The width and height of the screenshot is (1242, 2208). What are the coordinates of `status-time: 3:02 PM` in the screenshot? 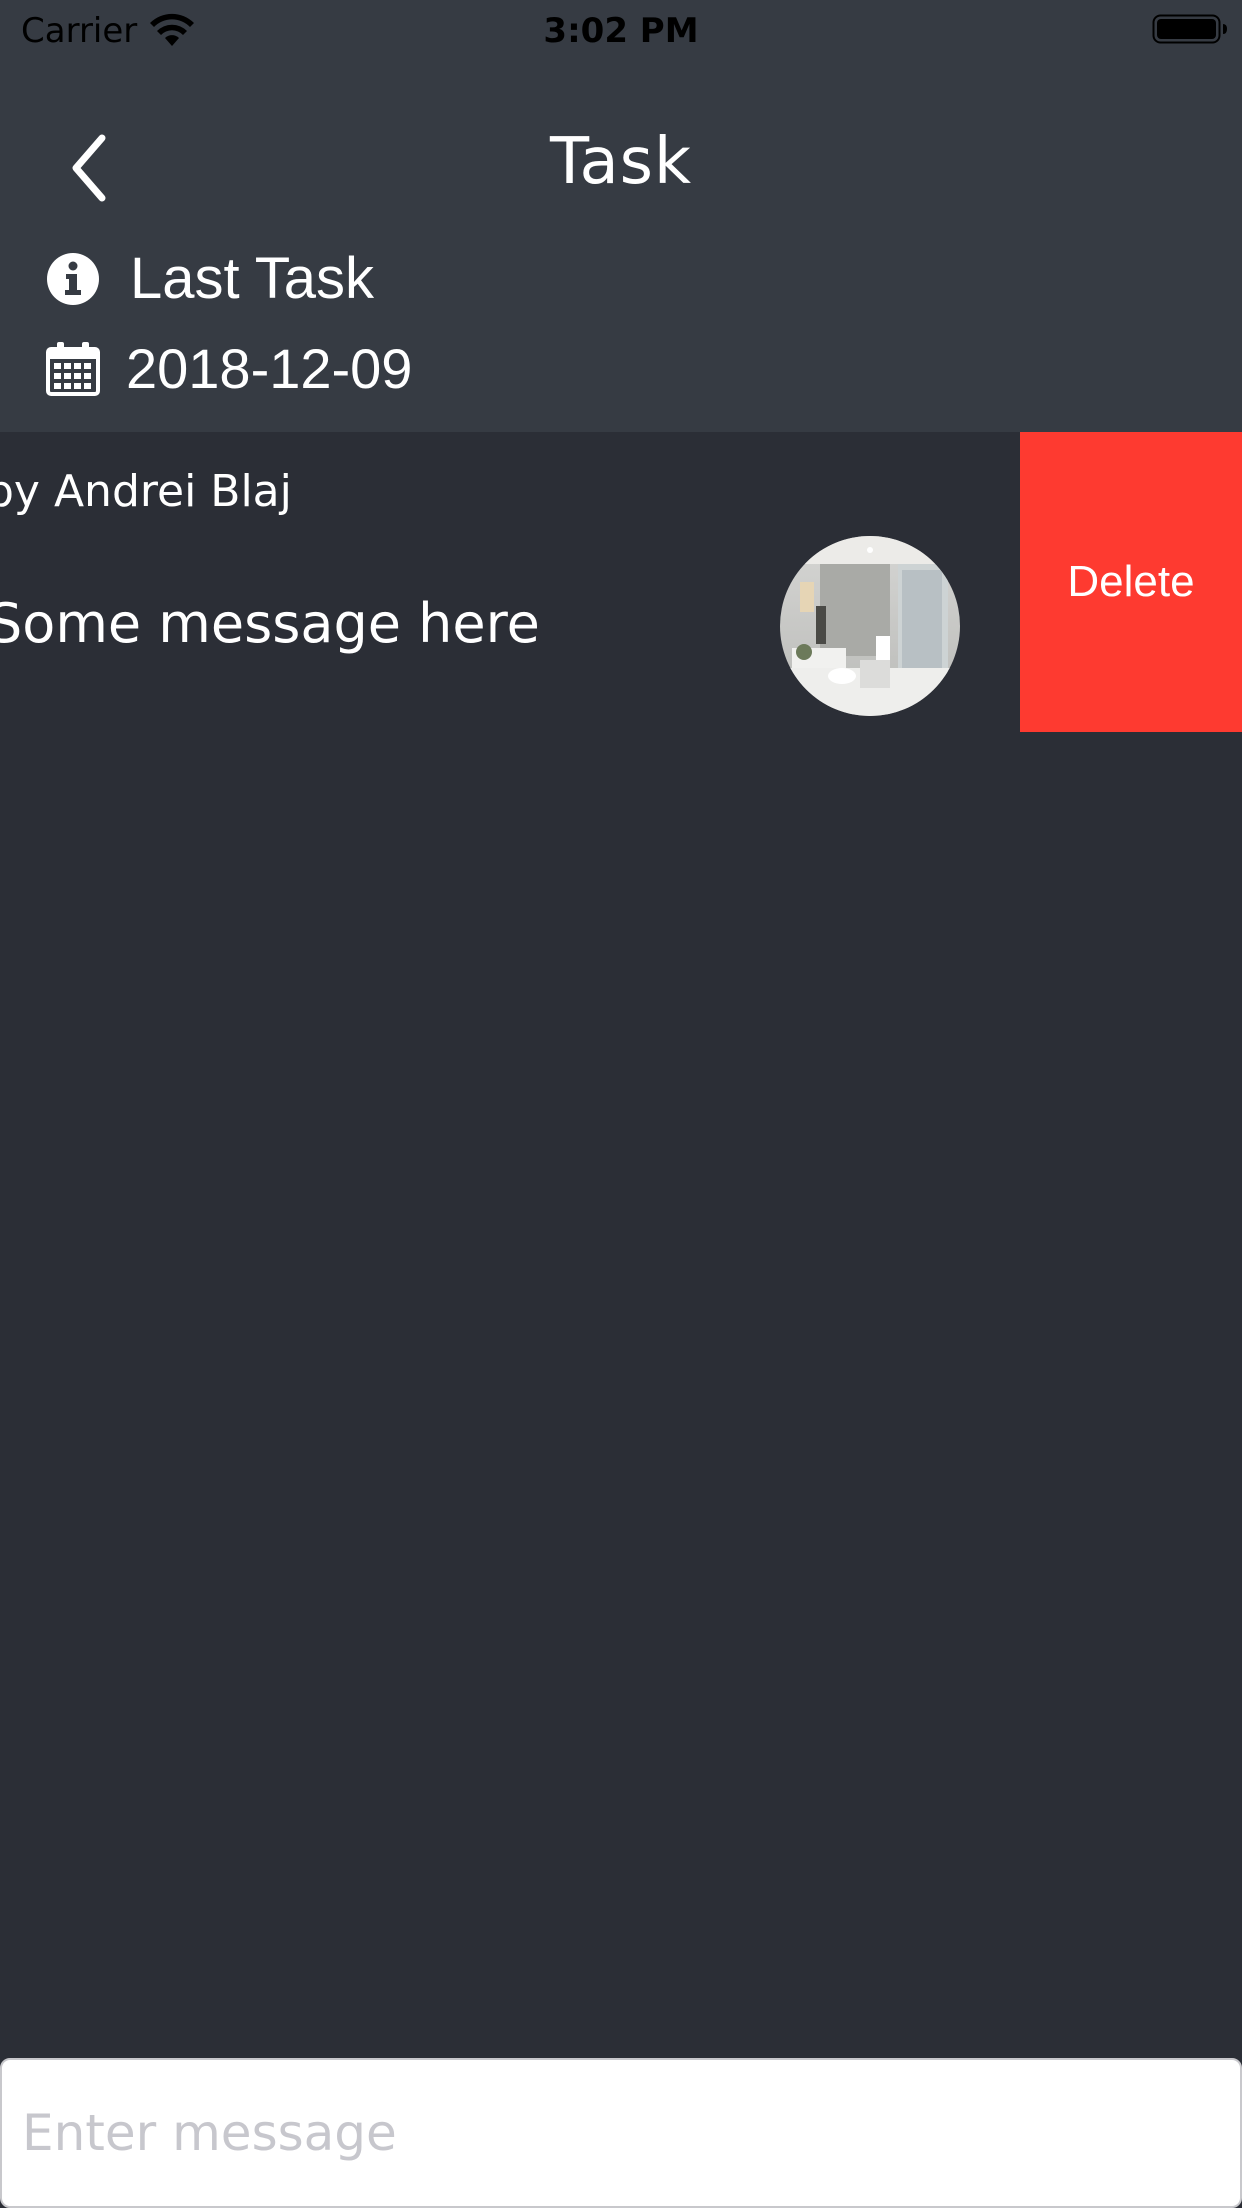 It's located at (621, 31).